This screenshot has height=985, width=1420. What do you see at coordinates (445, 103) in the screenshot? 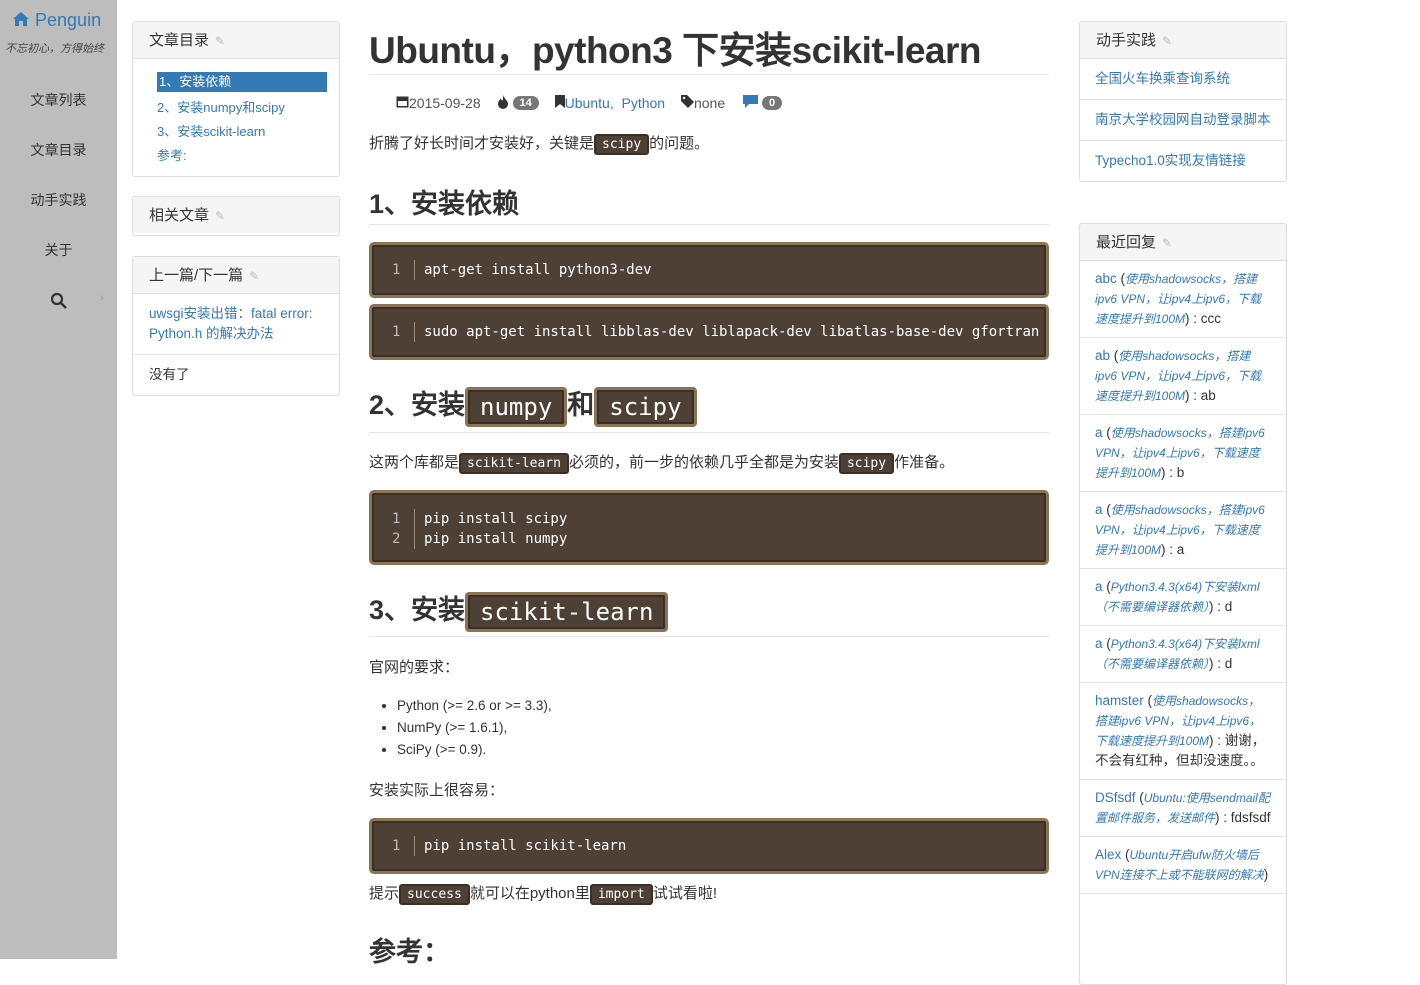
I see `article-date: 2015-09-28` at bounding box center [445, 103].